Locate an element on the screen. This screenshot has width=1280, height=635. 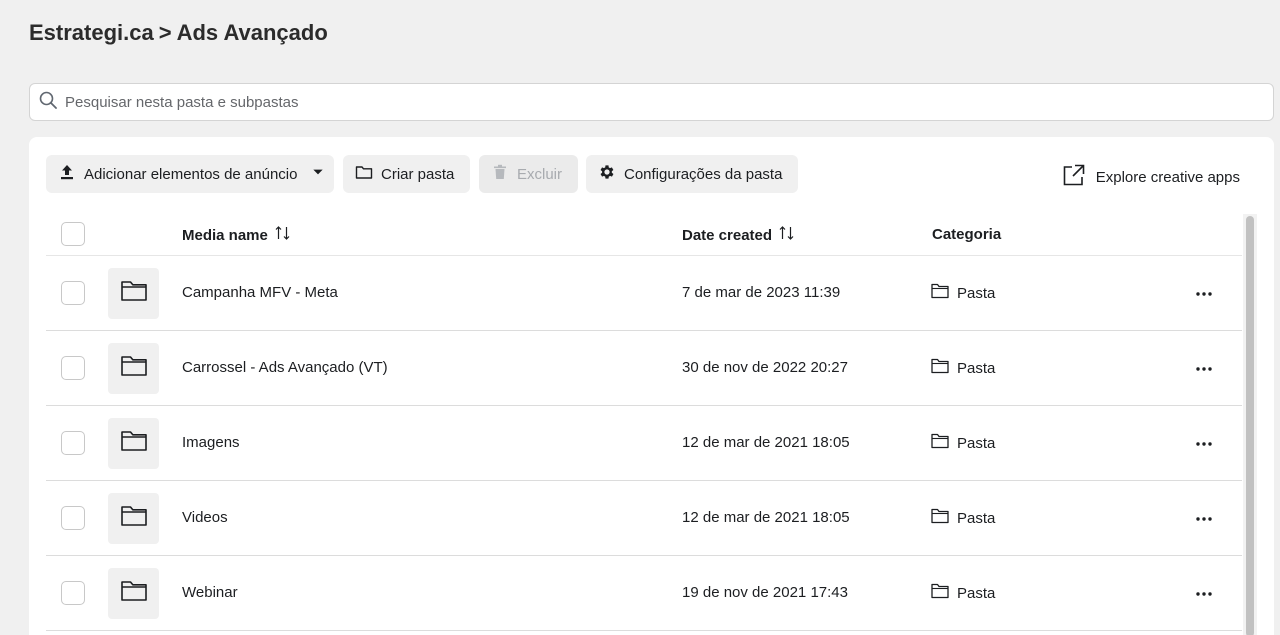
date-created: 19 de nov de 2021 17:43 is located at coordinates (765, 592).